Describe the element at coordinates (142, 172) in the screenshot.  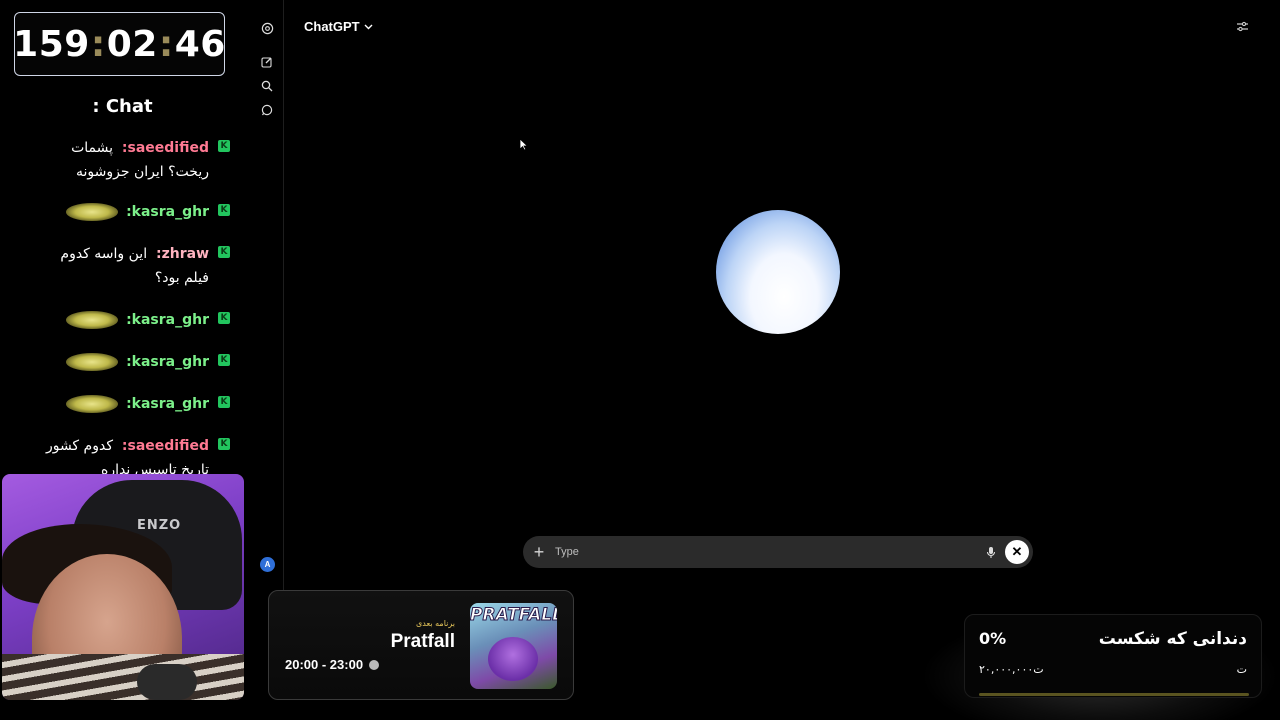
I see `chat-message-text: ریخت؟ ایران جزوشونه` at that location.